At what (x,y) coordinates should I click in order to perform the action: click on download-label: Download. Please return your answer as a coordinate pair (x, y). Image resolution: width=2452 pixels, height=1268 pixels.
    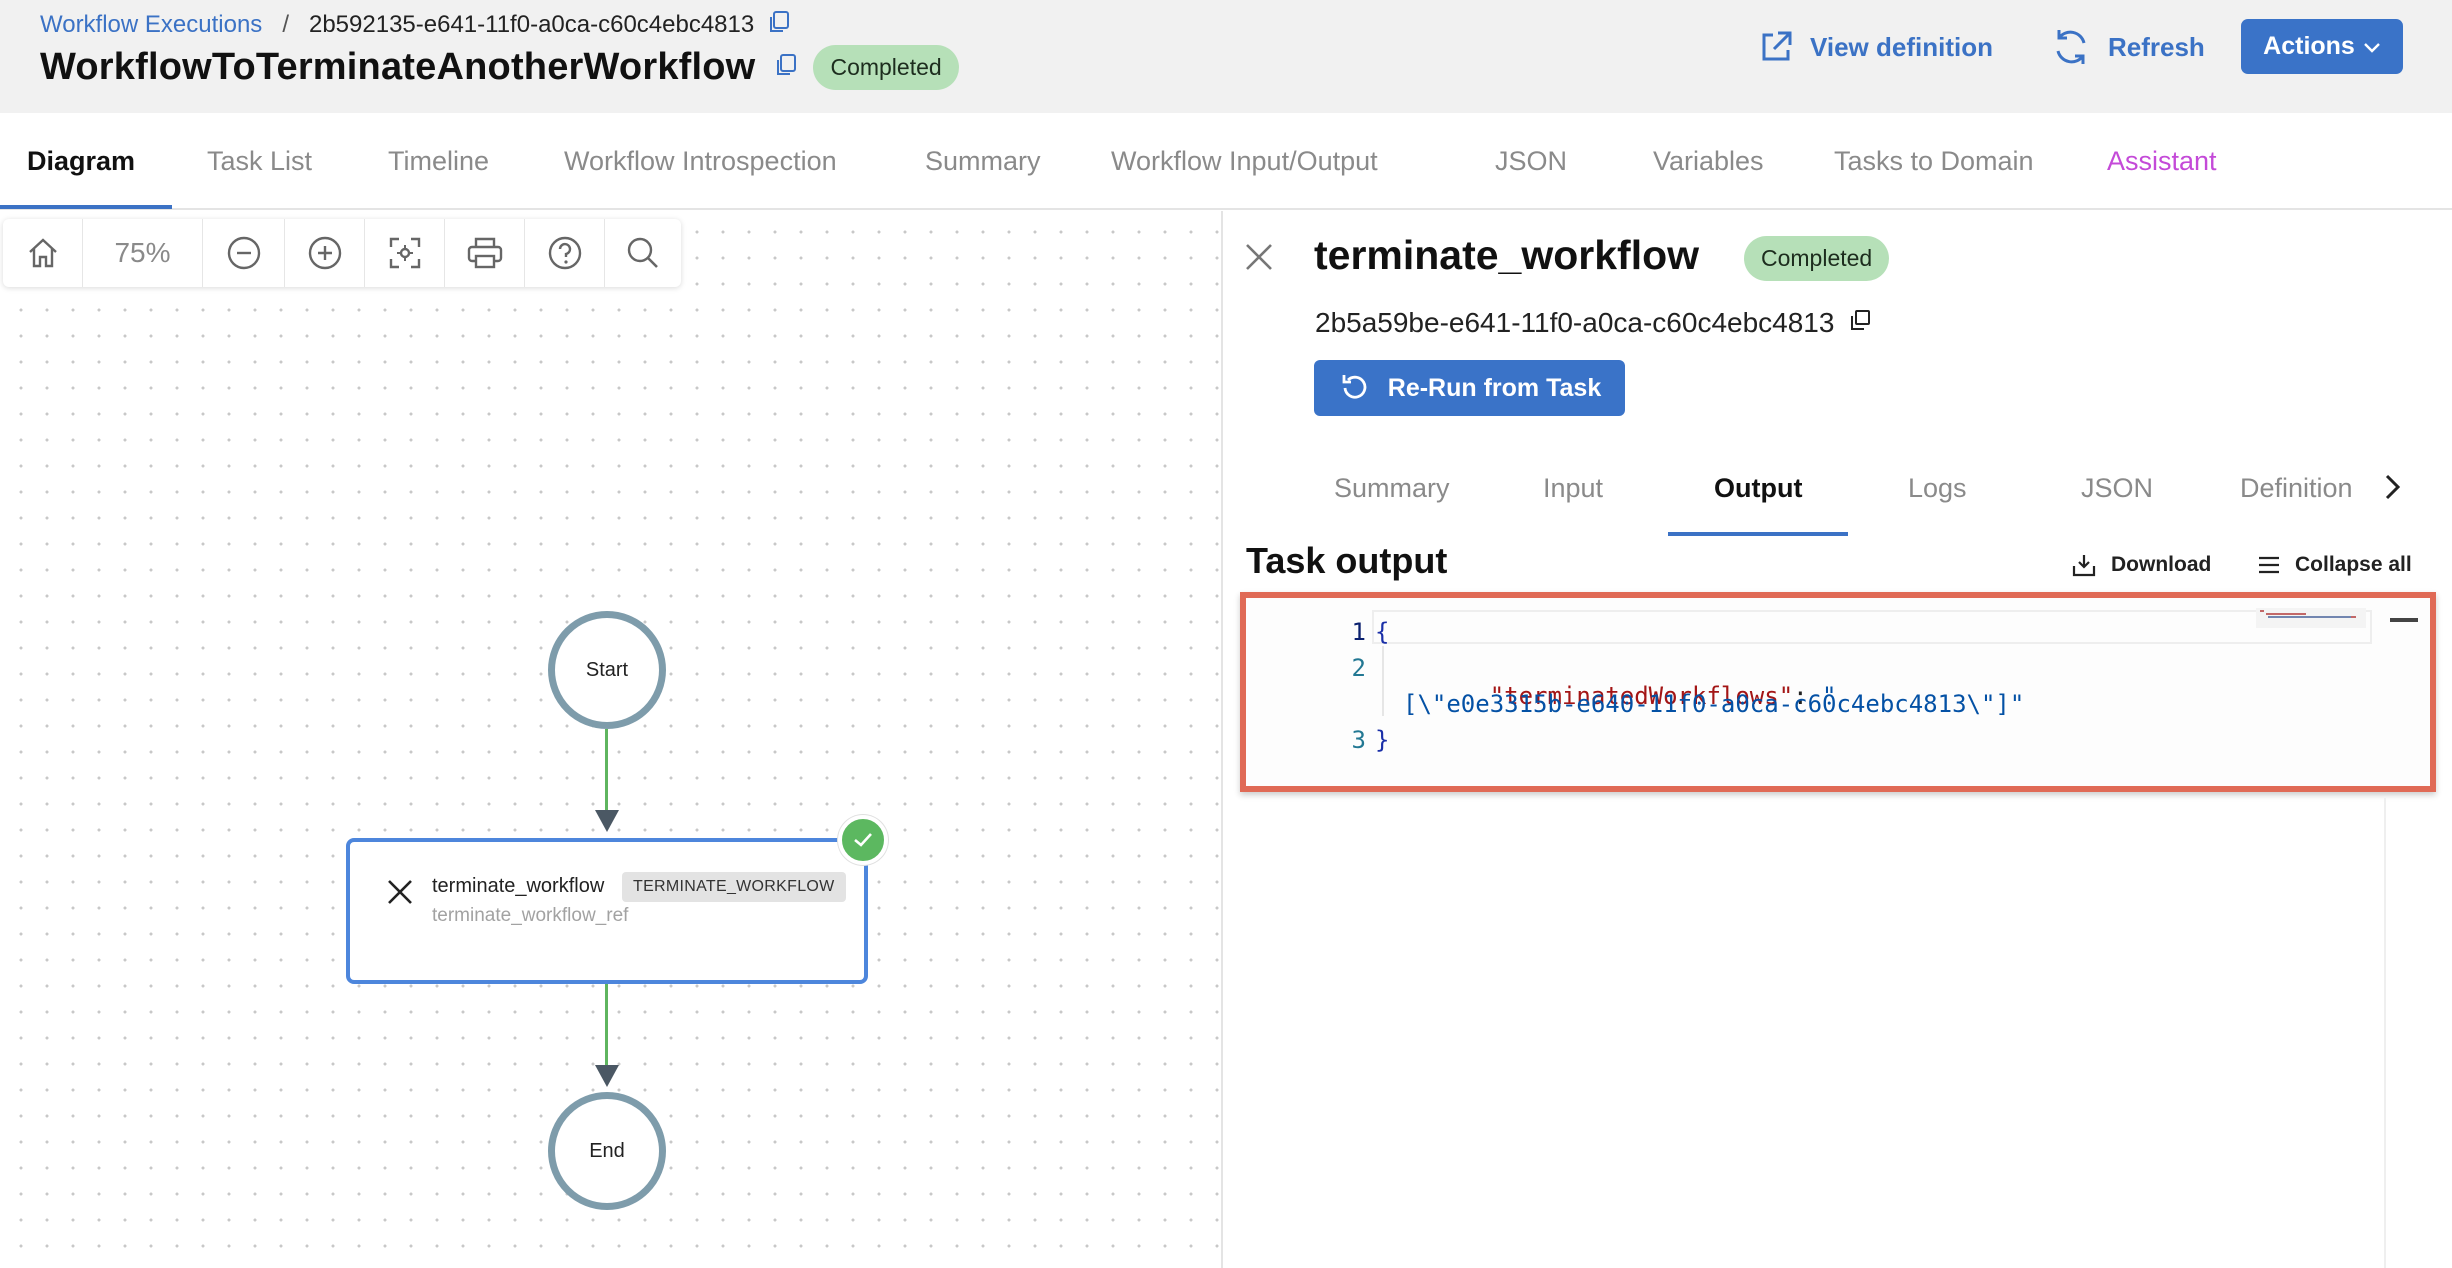
    Looking at the image, I should click on (2161, 564).